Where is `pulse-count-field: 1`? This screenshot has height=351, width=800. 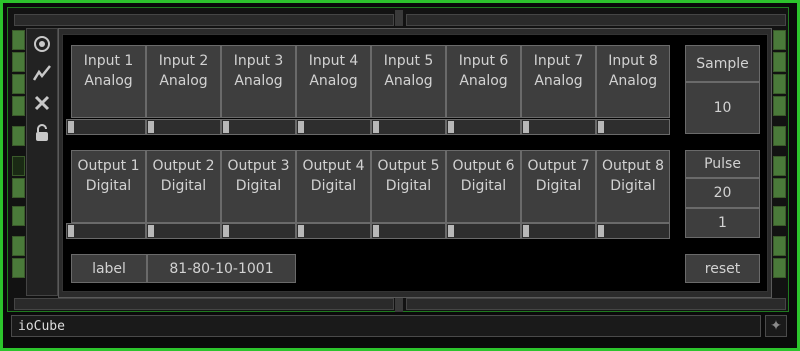 pulse-count-field: 1 is located at coordinates (722, 223).